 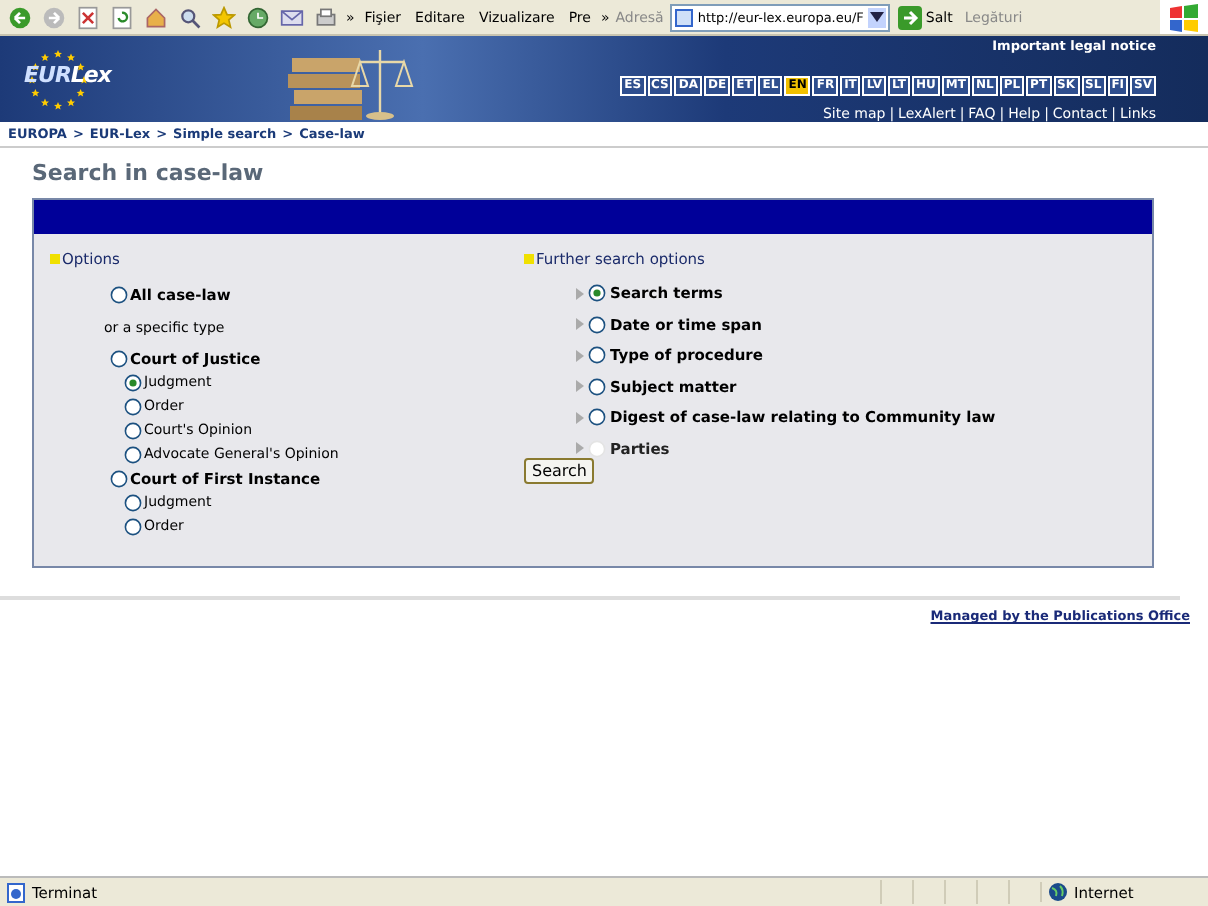 What do you see at coordinates (54, 17) in the screenshot?
I see `forward-icon` at bounding box center [54, 17].